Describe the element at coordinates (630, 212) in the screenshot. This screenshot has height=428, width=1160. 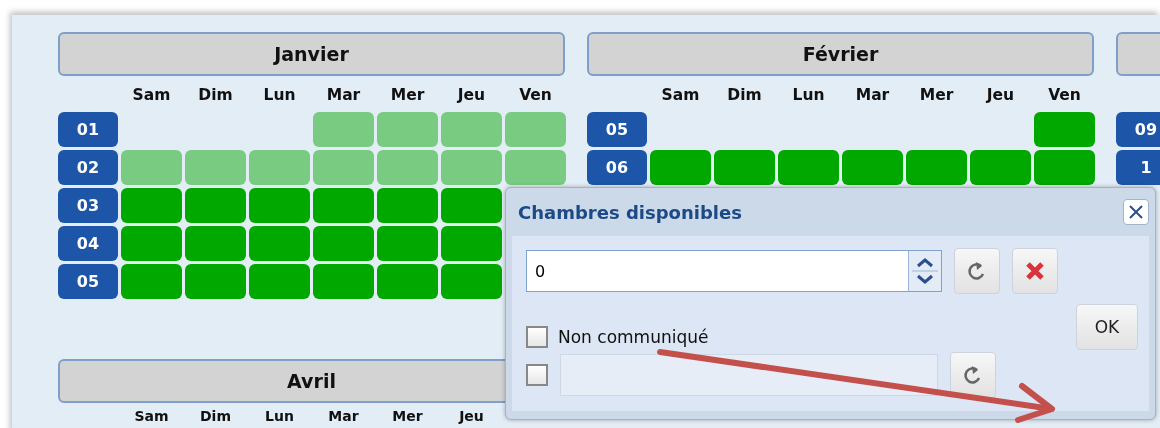
I see `dialog-title: Chambres disponibles` at that location.